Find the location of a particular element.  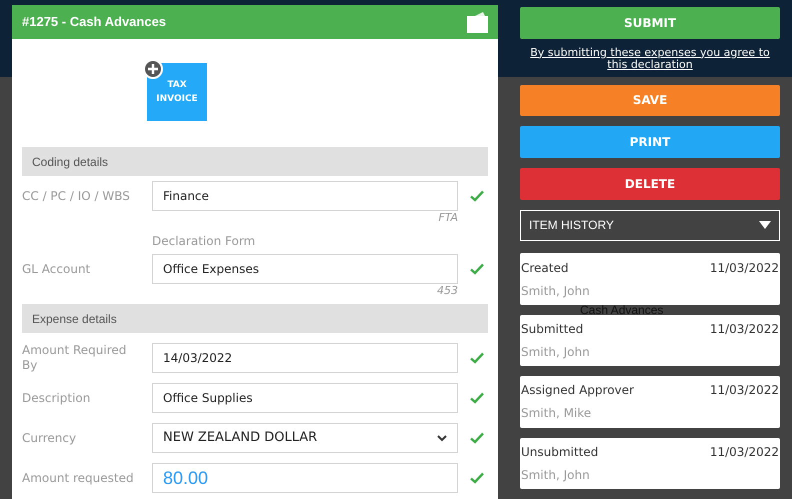

field-hint: 453 is located at coordinates (447, 291).